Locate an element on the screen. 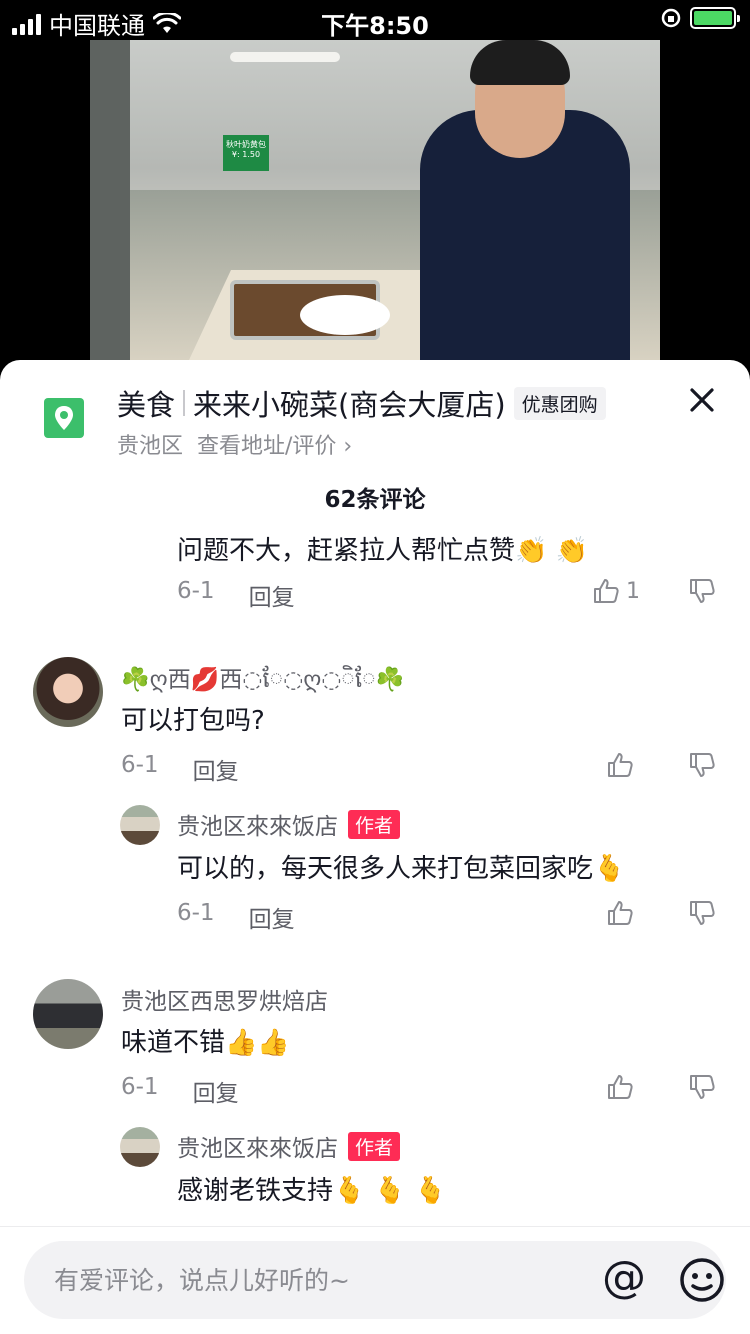  comment-count: 62条评论 is located at coordinates (375, 500).